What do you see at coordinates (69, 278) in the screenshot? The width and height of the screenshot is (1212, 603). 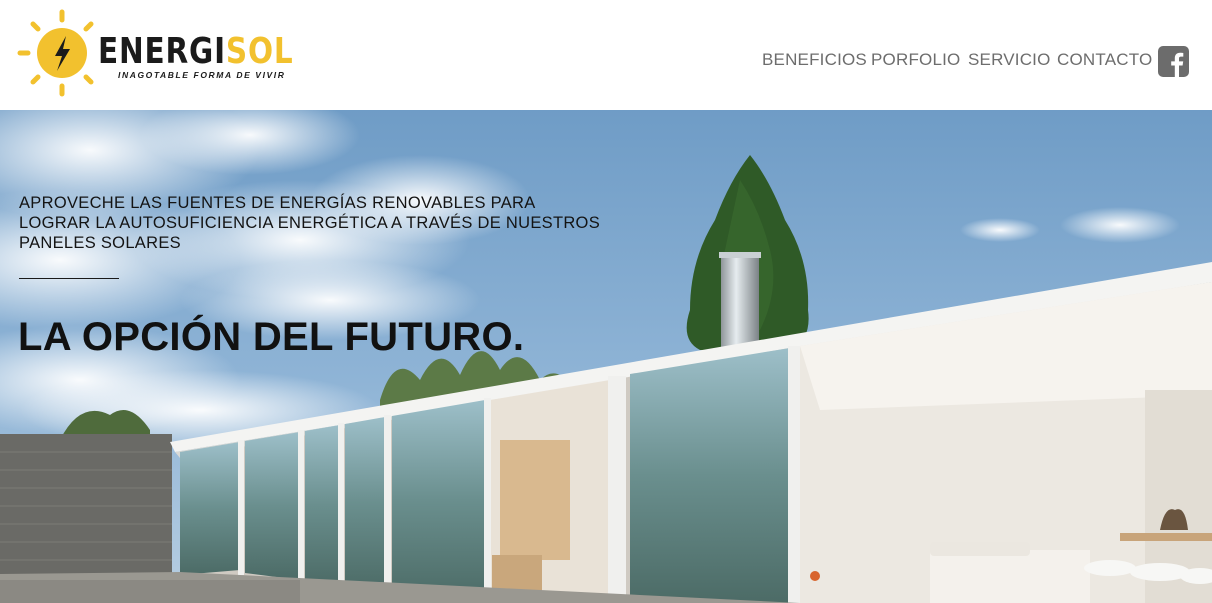 I see `hero-divider` at bounding box center [69, 278].